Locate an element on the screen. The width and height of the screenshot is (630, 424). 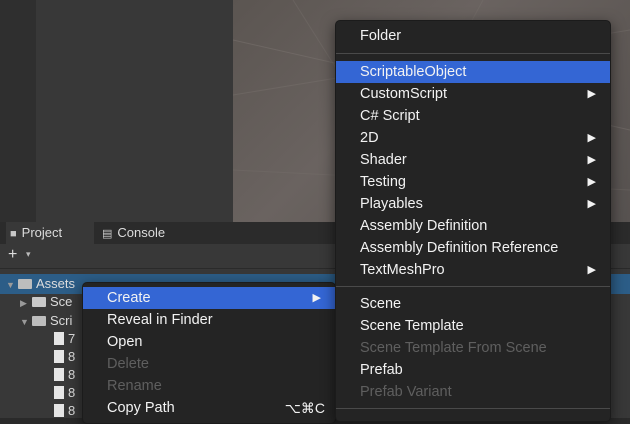
menu-item-delete: Delete is located at coordinates (209, 364).